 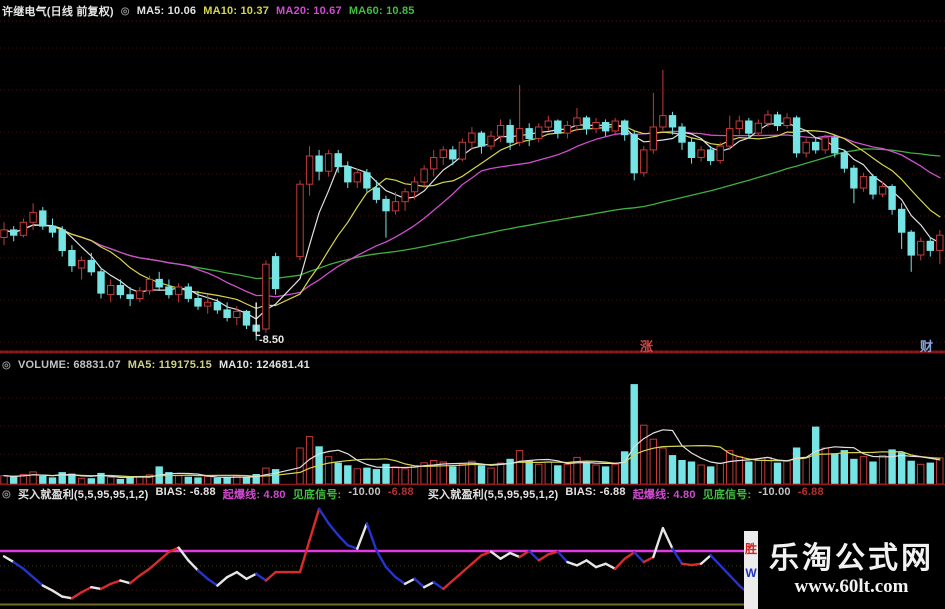 I want to click on bias-value: BIAS: -6.88, so click(x=595, y=492).